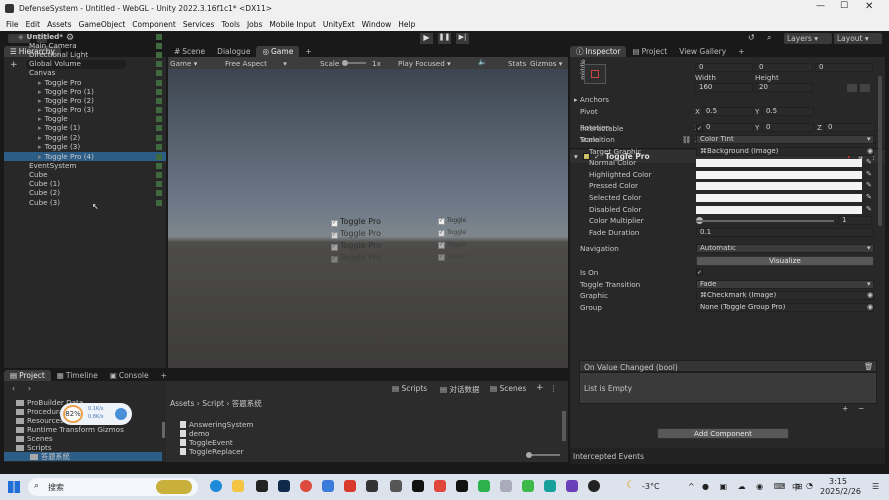 This screenshot has width=889, height=500. Describe the element at coordinates (284, 486) in the screenshot. I see `photoshop-icon` at that location.